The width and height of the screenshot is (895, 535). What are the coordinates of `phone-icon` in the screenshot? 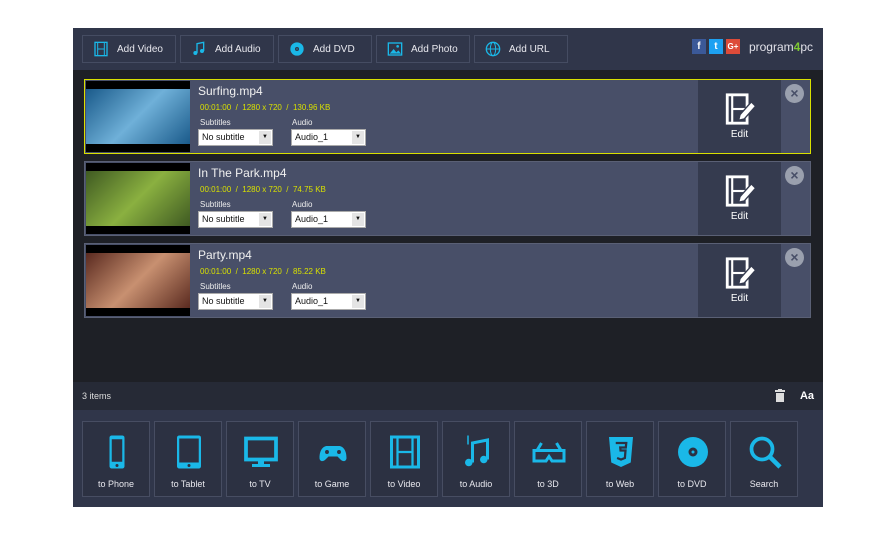 It's located at (117, 452).